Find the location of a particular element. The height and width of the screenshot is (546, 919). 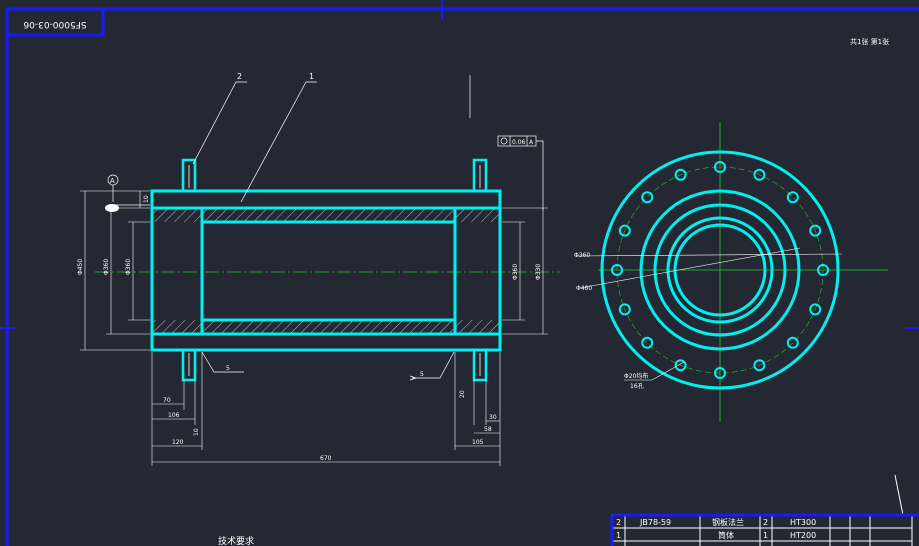

left-flange-bore is located at coordinates (177, 271).